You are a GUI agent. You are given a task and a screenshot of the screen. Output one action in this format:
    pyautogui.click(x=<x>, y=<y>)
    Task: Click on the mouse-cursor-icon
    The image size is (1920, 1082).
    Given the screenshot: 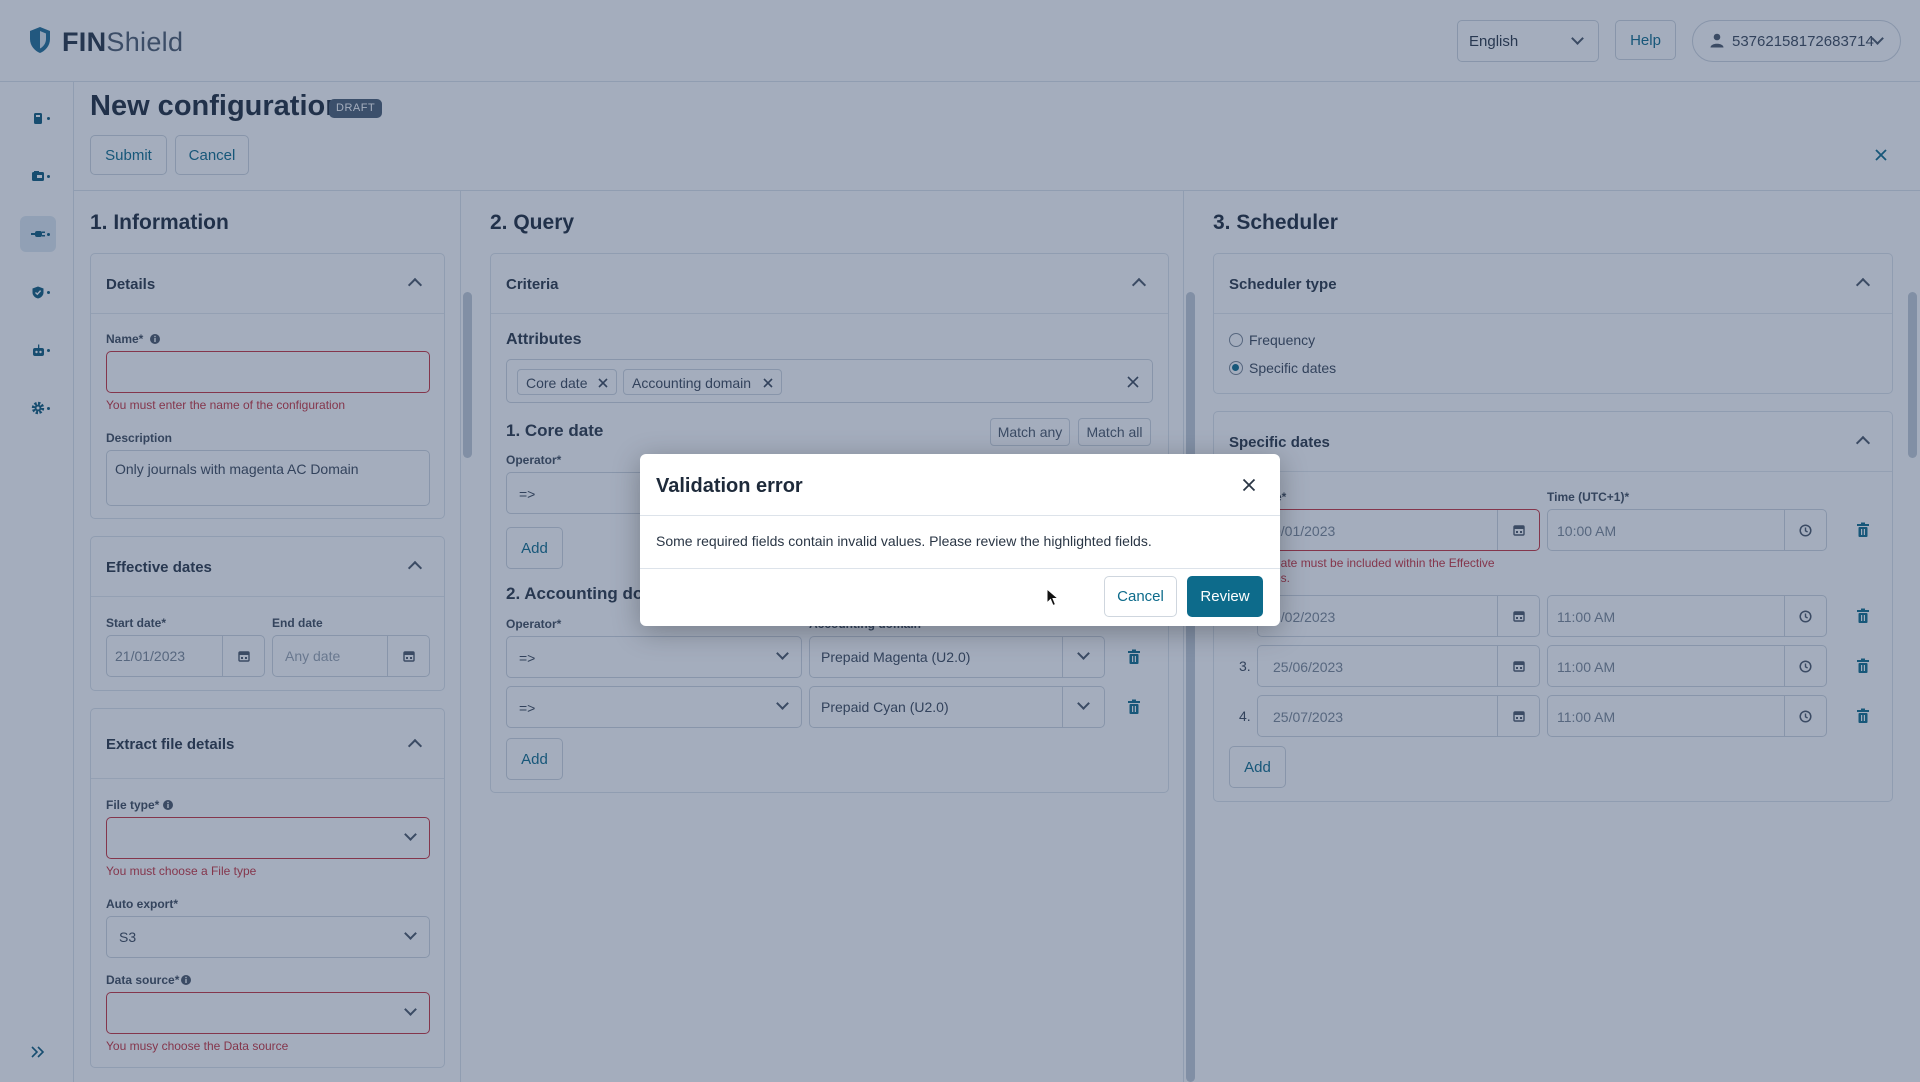 What is the action you would take?
    pyautogui.click(x=1052, y=597)
    